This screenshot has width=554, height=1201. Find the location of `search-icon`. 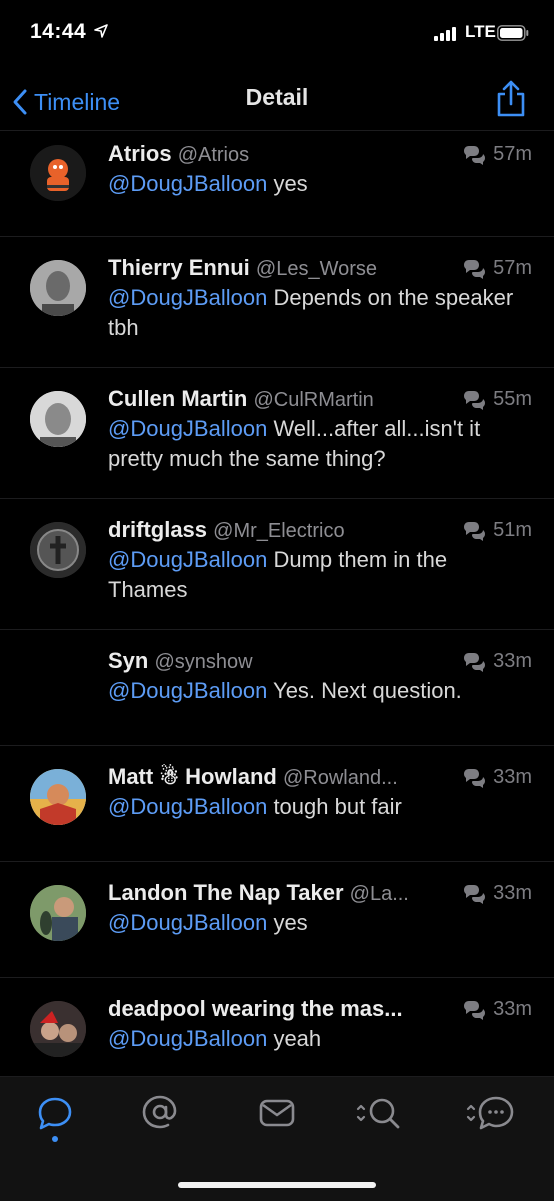

search-icon is located at coordinates (378, 1113).